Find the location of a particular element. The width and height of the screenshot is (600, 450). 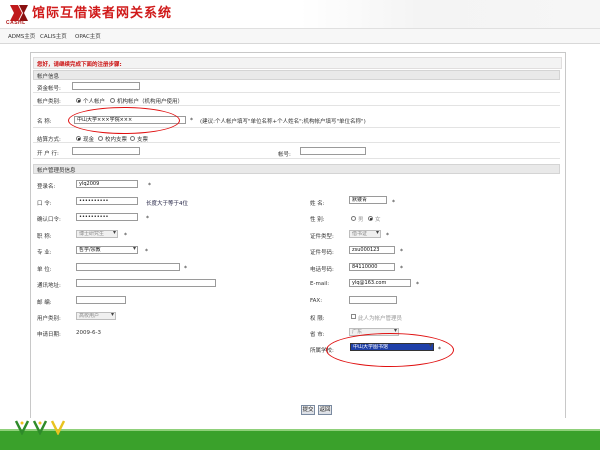

password-hint: 长度大于等于4位 is located at coordinates (167, 204).